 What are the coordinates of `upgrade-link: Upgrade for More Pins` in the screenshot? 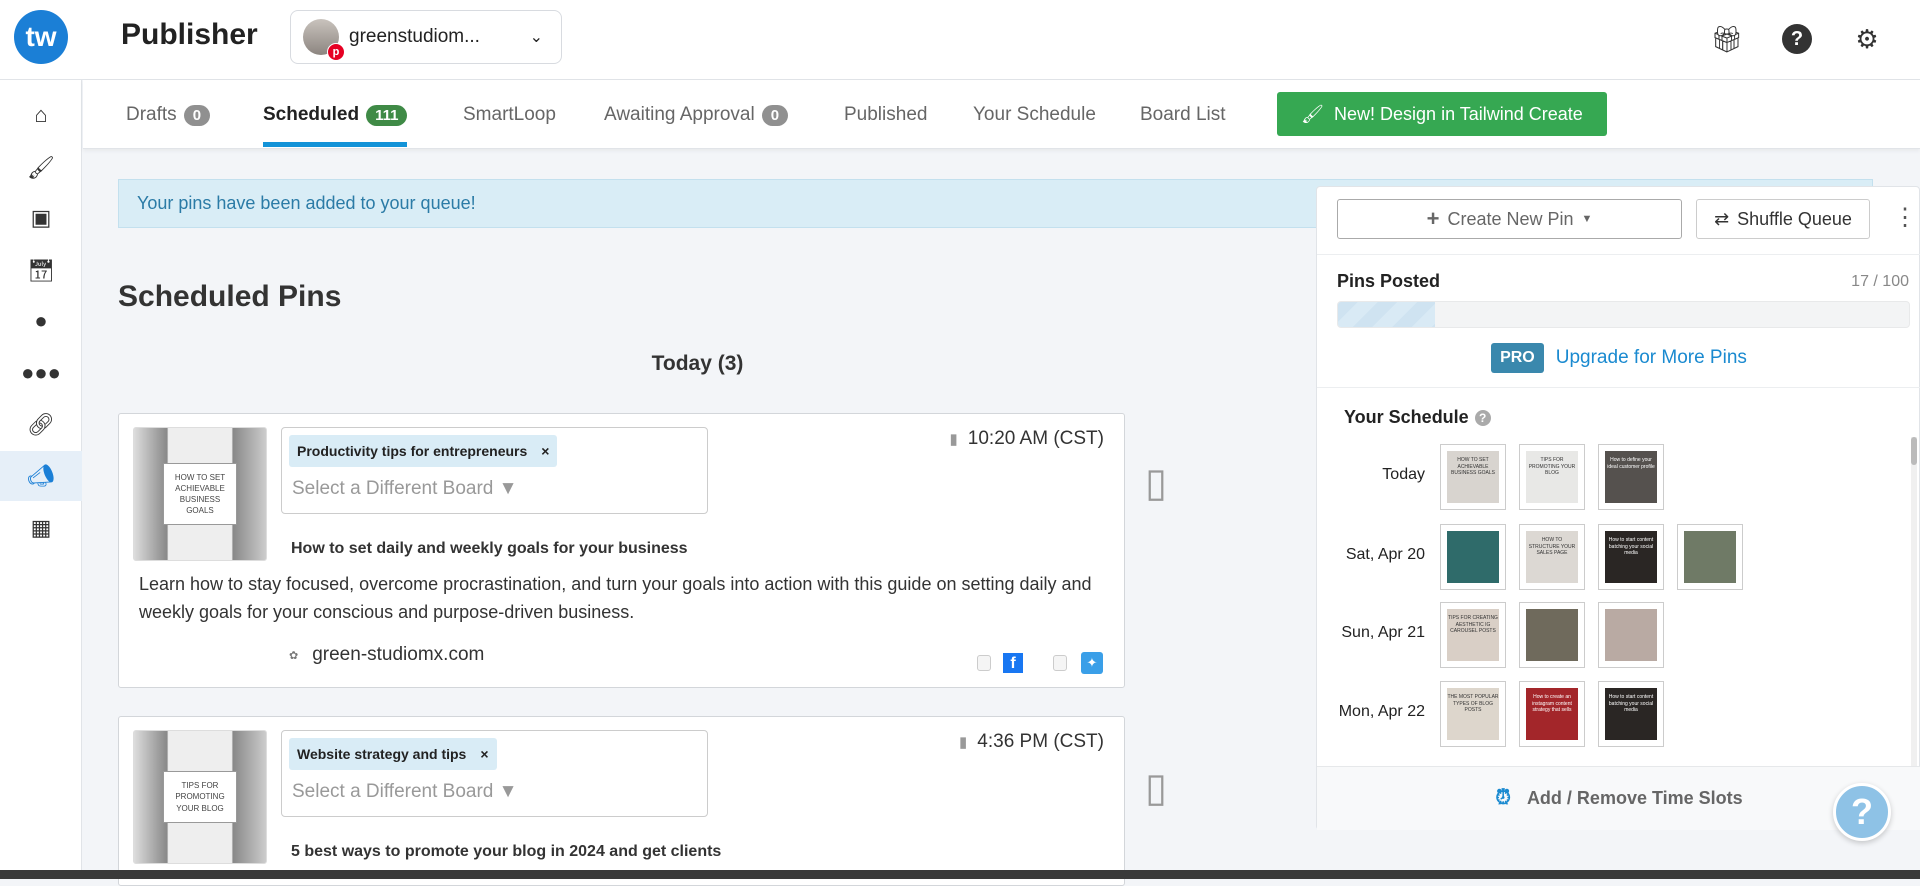 It's located at (1651, 358).